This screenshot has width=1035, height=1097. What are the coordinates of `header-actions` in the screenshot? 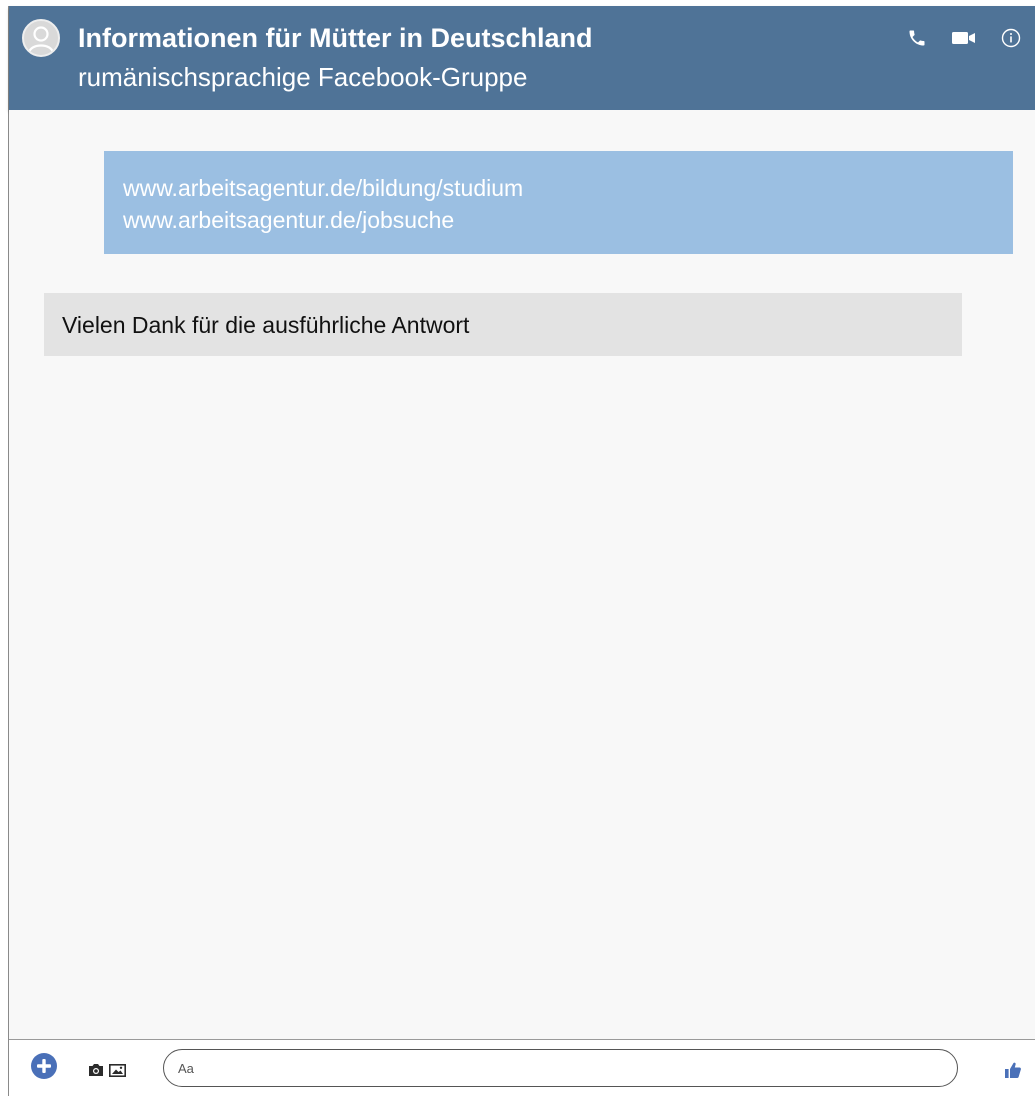 It's located at (952, 38).